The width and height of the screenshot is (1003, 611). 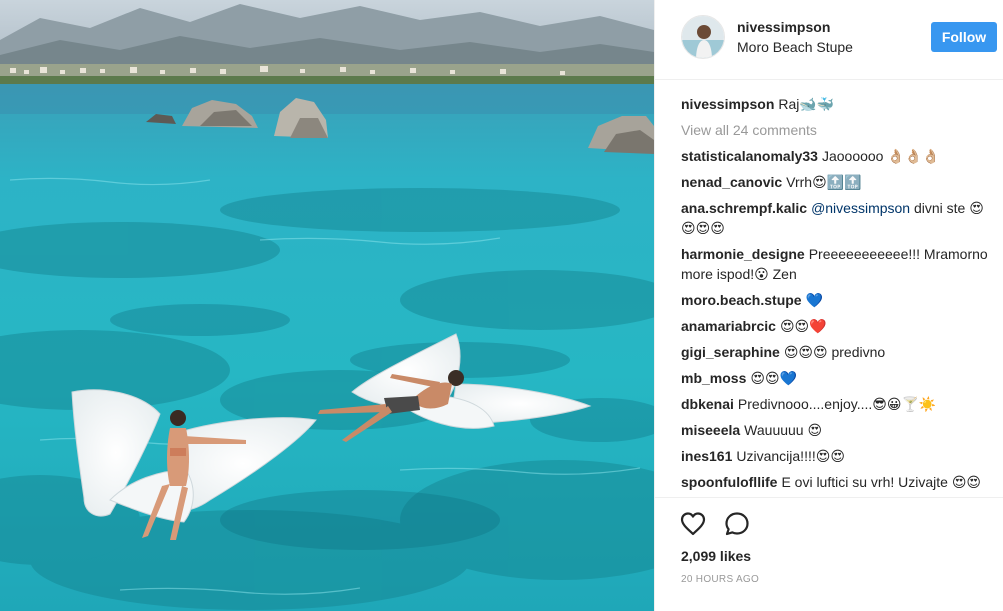 I want to click on comment-username: ana.schrempf.kalic, so click(x=744, y=208).